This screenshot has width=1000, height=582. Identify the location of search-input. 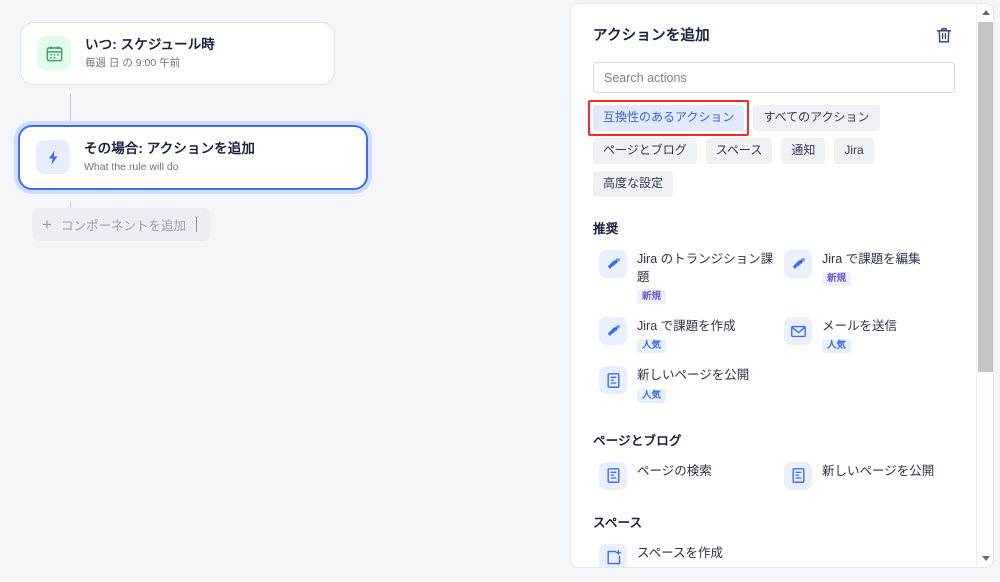
(774, 77).